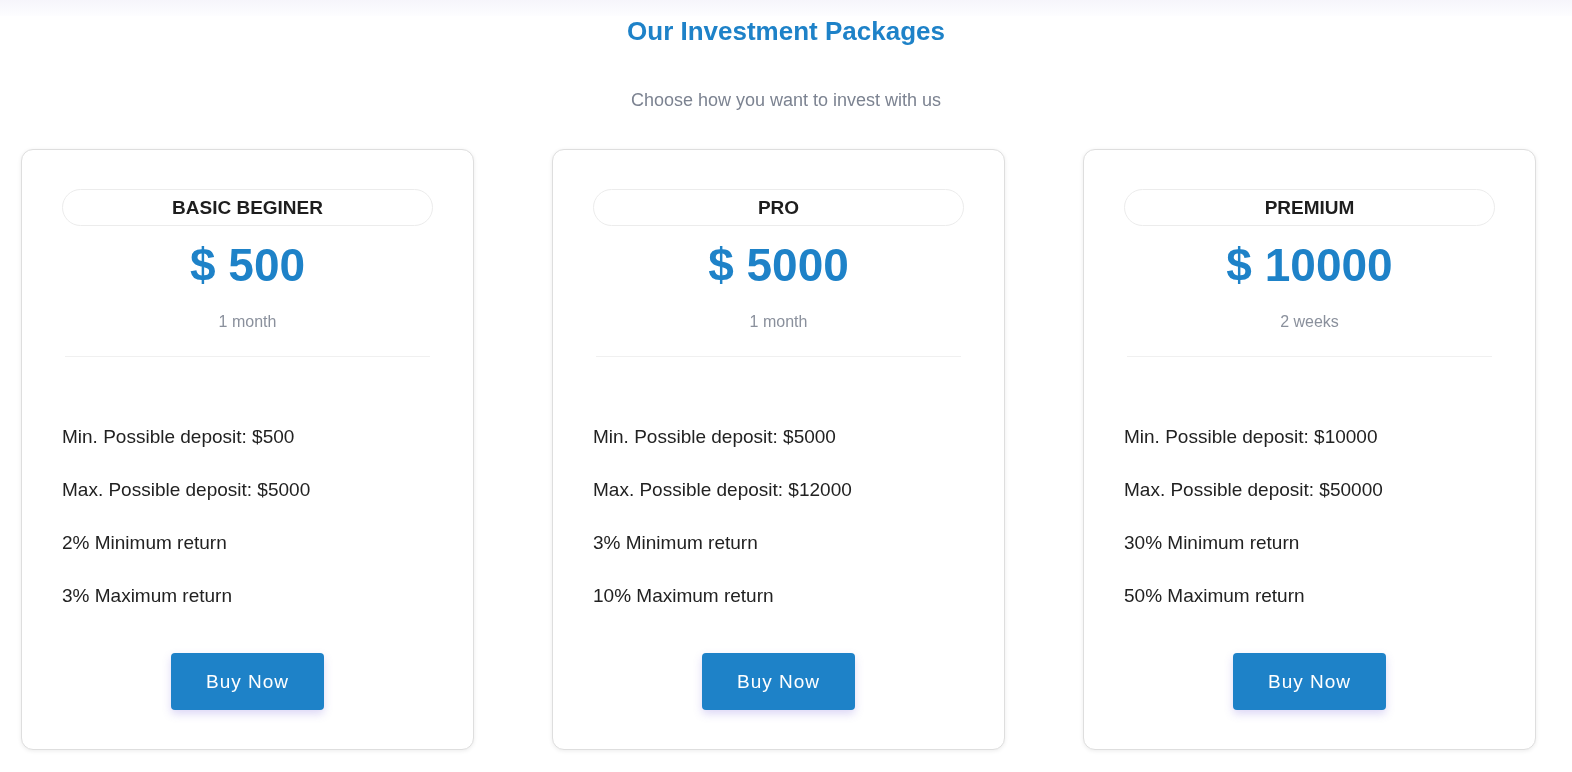  Describe the element at coordinates (1309, 322) in the screenshot. I see `plan-duration: 2 weeks` at that location.